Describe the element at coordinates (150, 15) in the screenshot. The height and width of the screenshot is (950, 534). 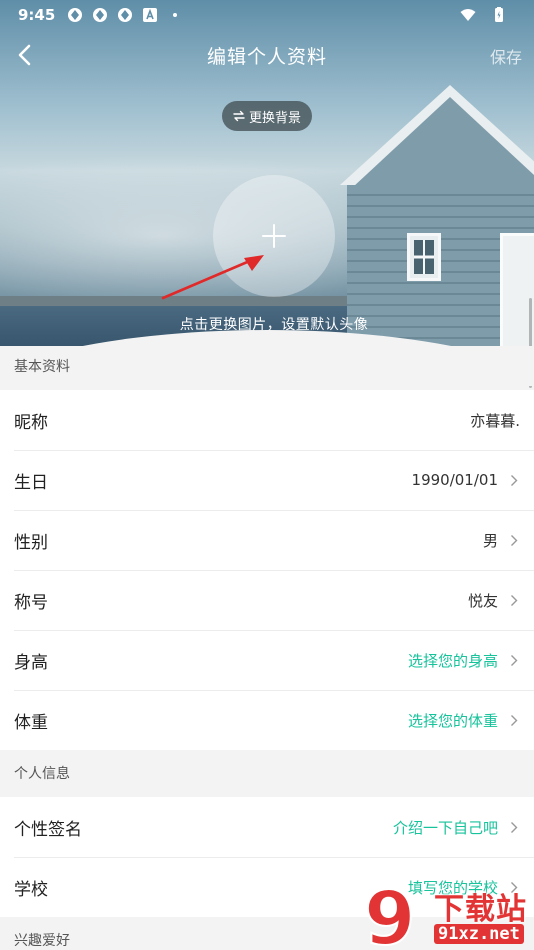
I see `translate-icon` at that location.